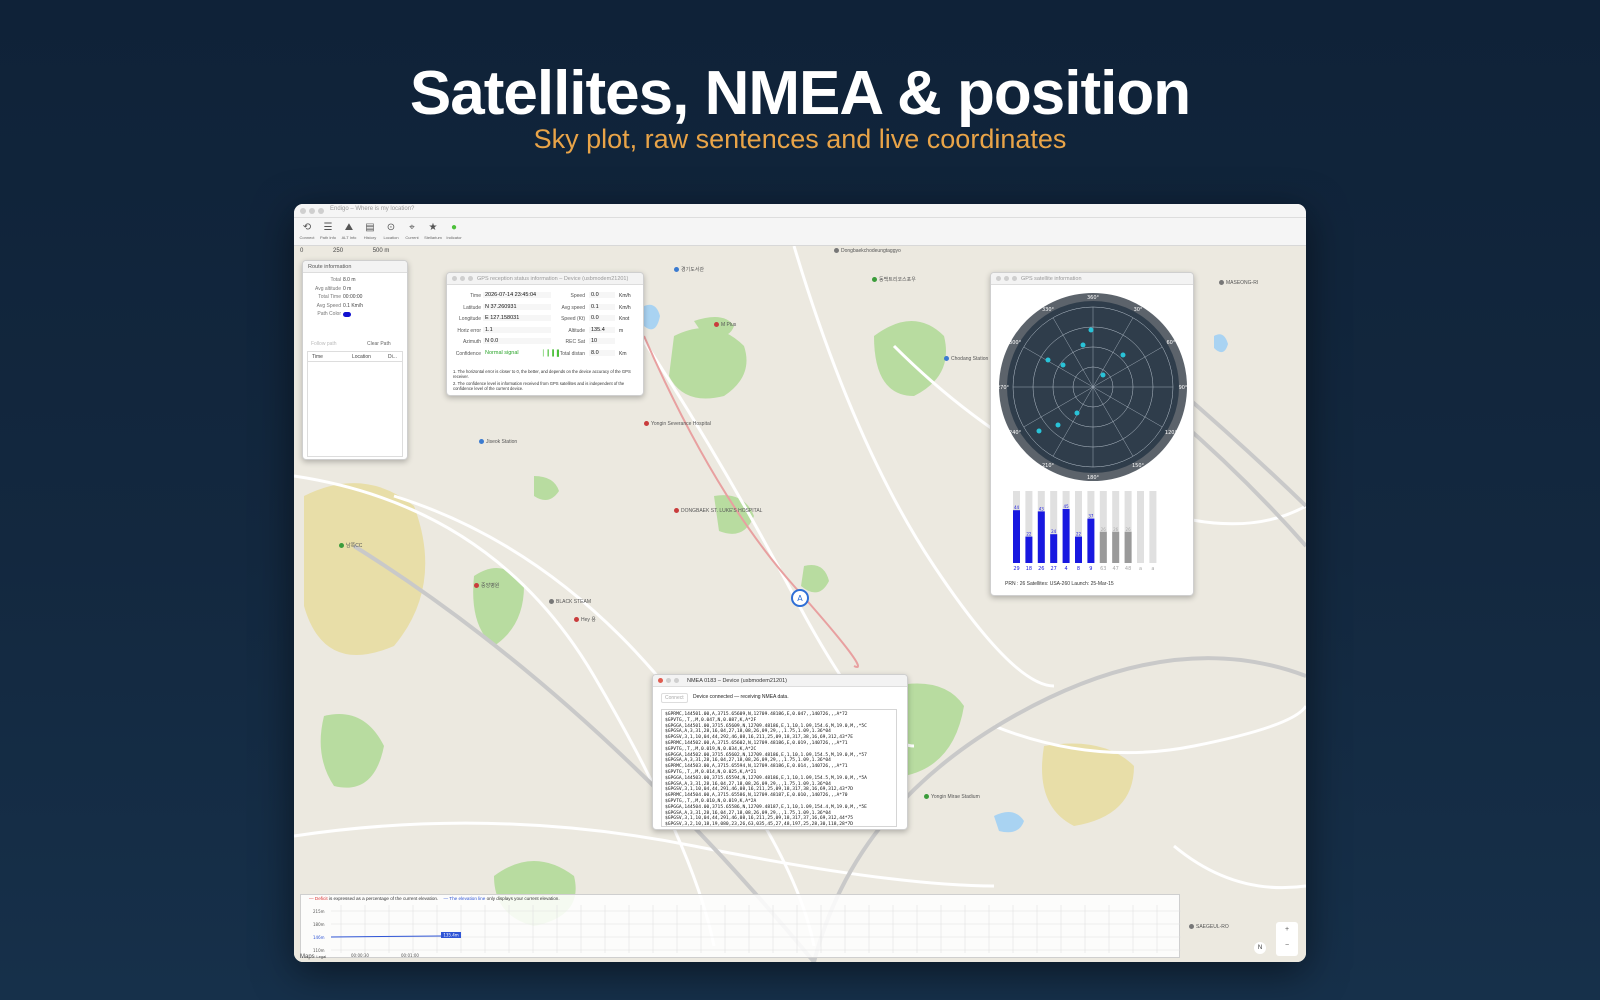 The width and height of the screenshot is (1600, 1000). What do you see at coordinates (894, 279) in the screenshot?
I see `map-poi: 동백트리코스포우` at bounding box center [894, 279].